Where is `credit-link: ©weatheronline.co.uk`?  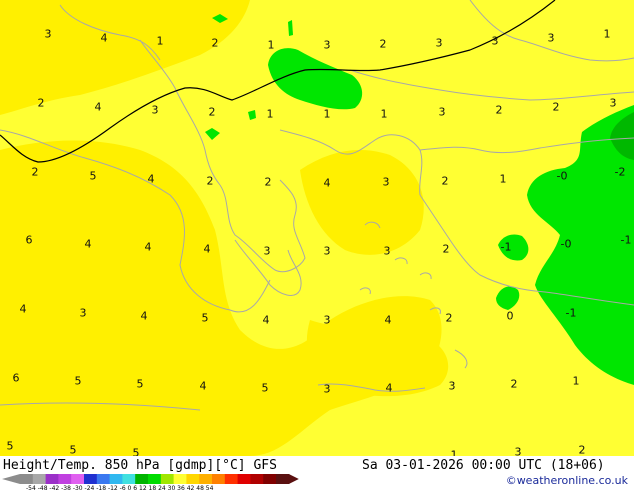
credit-link: ©weatheronline.co.uk is located at coordinates (567, 480).